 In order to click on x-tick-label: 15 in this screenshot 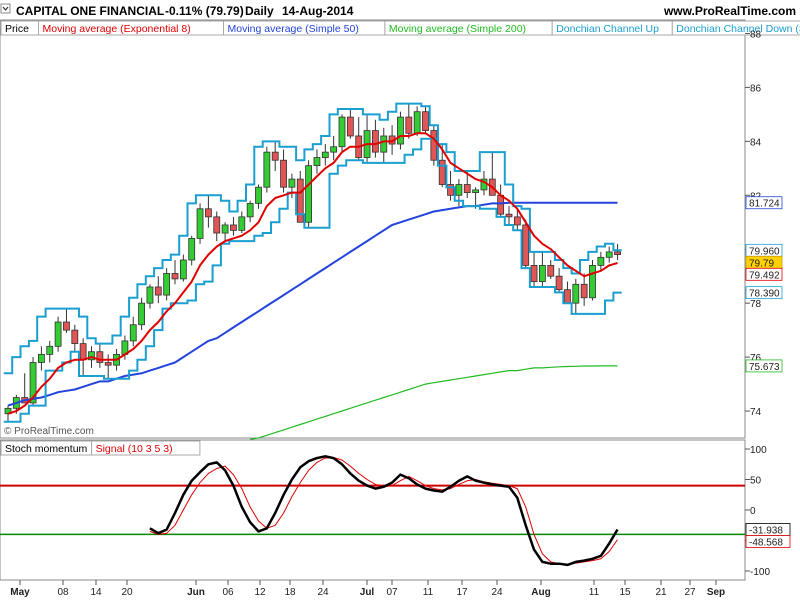, I will do `click(625, 592)`.